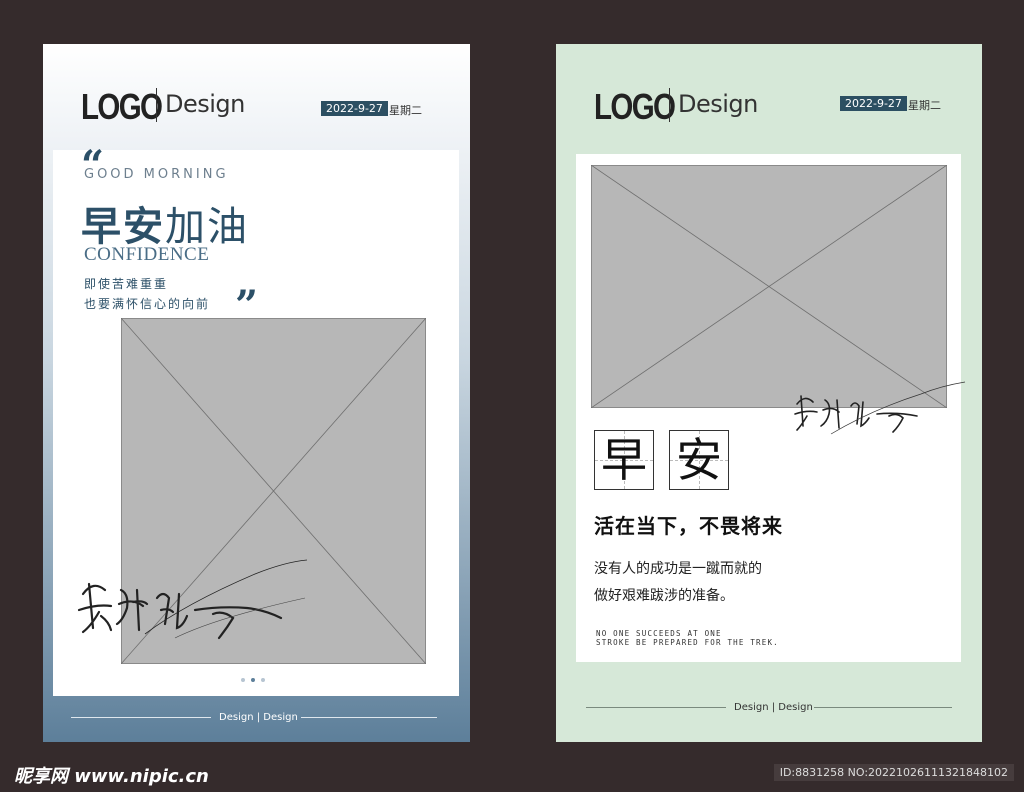  Describe the element at coordinates (156, 174) in the screenshot. I see `greeting-en: GOOD MORNING` at that location.